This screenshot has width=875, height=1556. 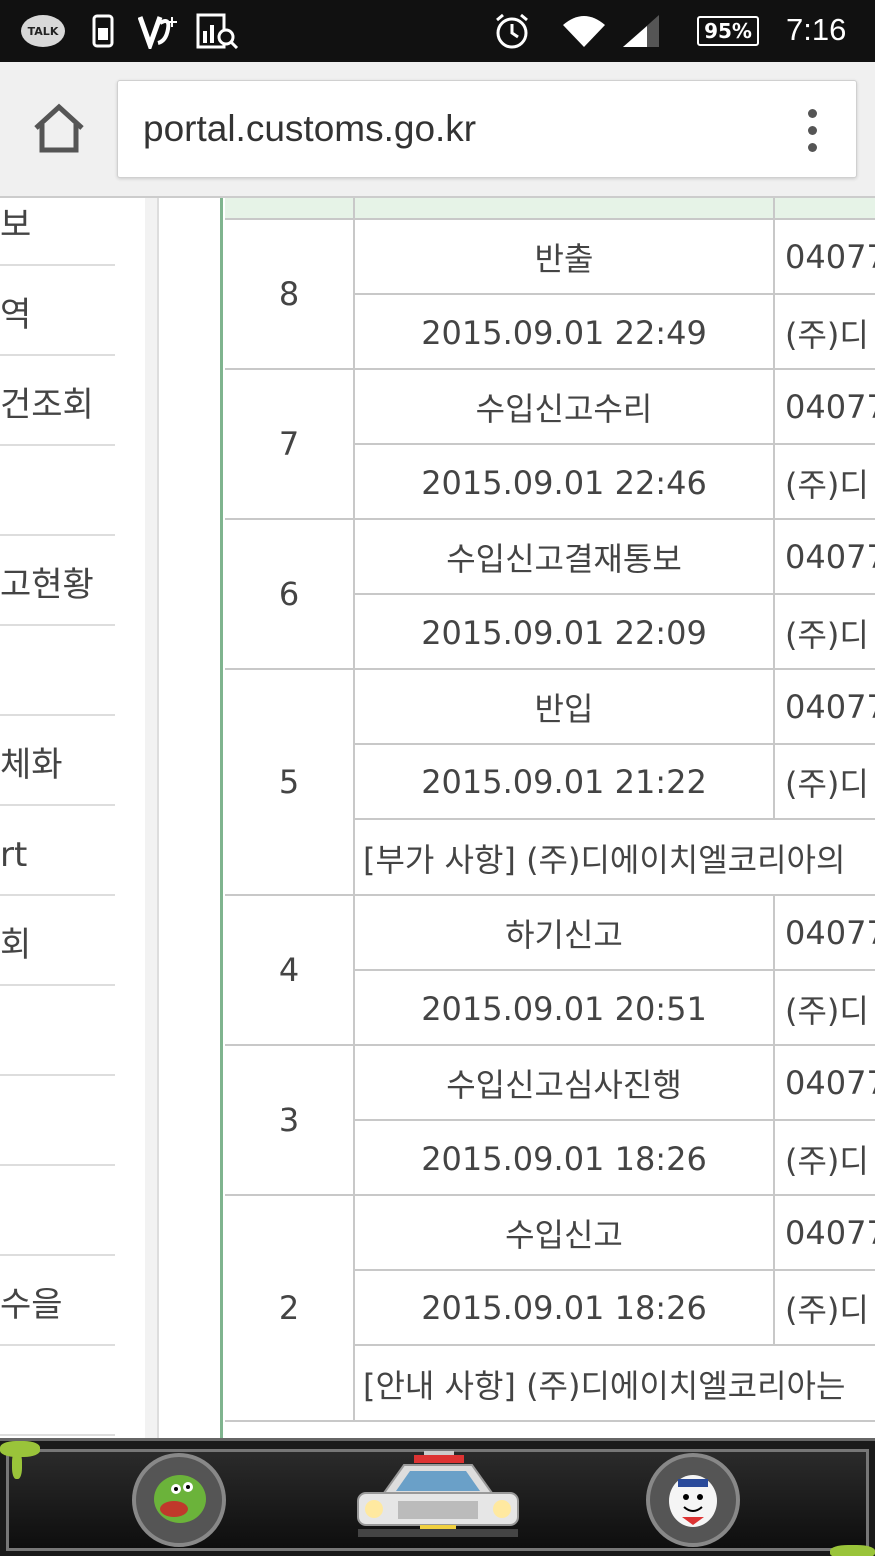 What do you see at coordinates (290, 1120) in the screenshot?
I see `seq-number: 3` at bounding box center [290, 1120].